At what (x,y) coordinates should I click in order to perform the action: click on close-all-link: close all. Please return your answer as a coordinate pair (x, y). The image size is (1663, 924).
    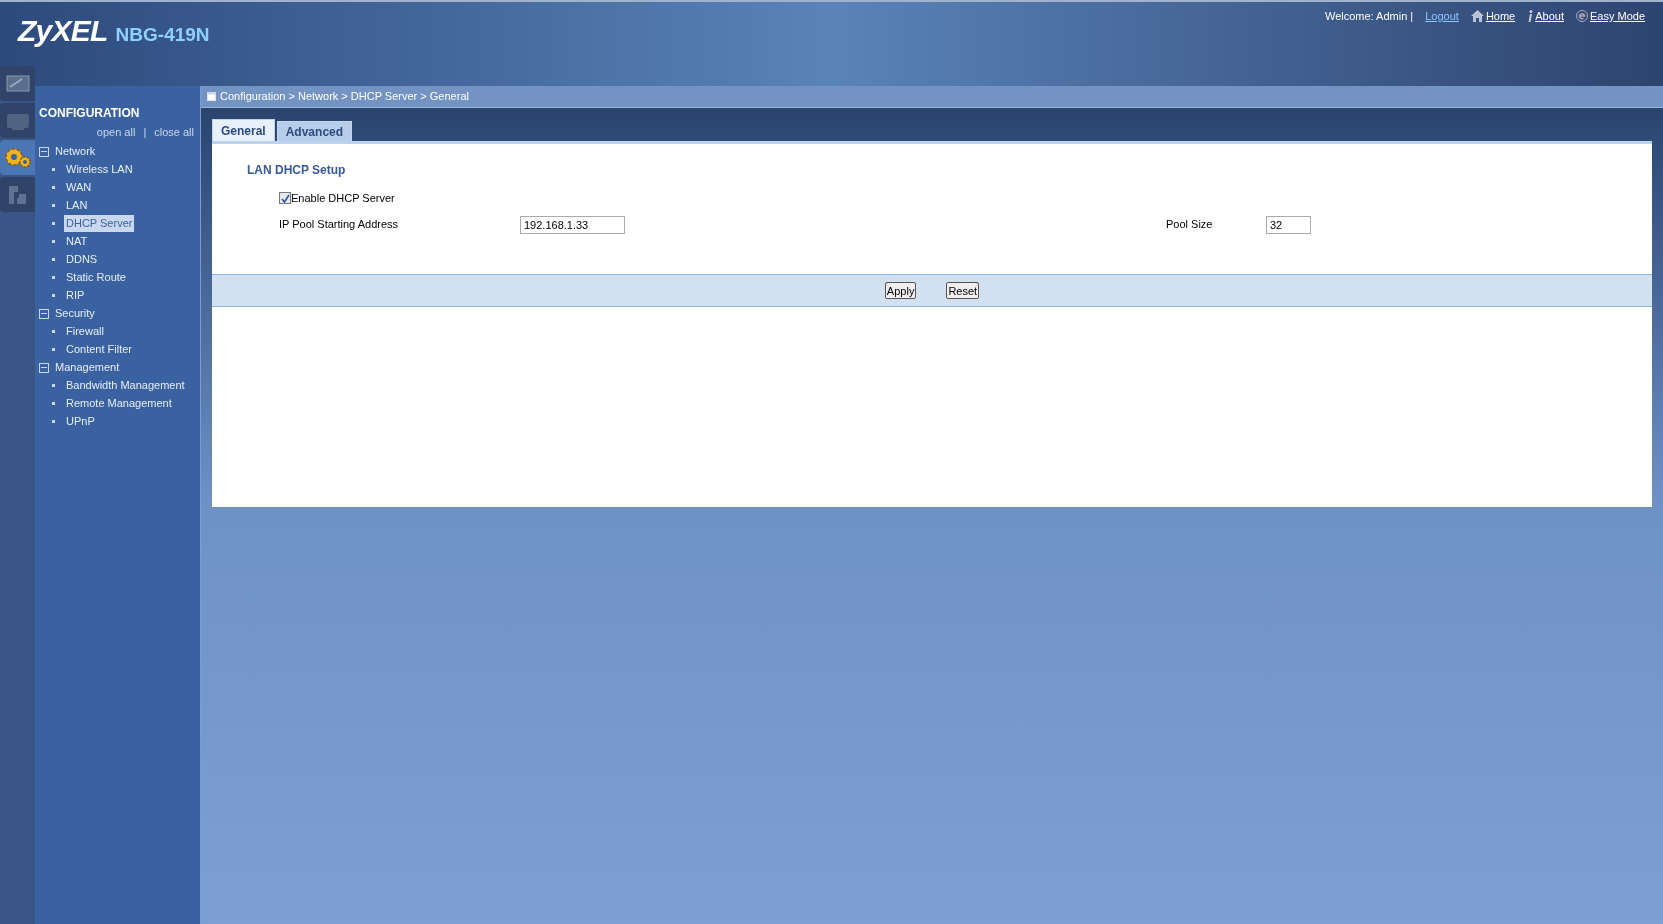
    Looking at the image, I should click on (174, 132).